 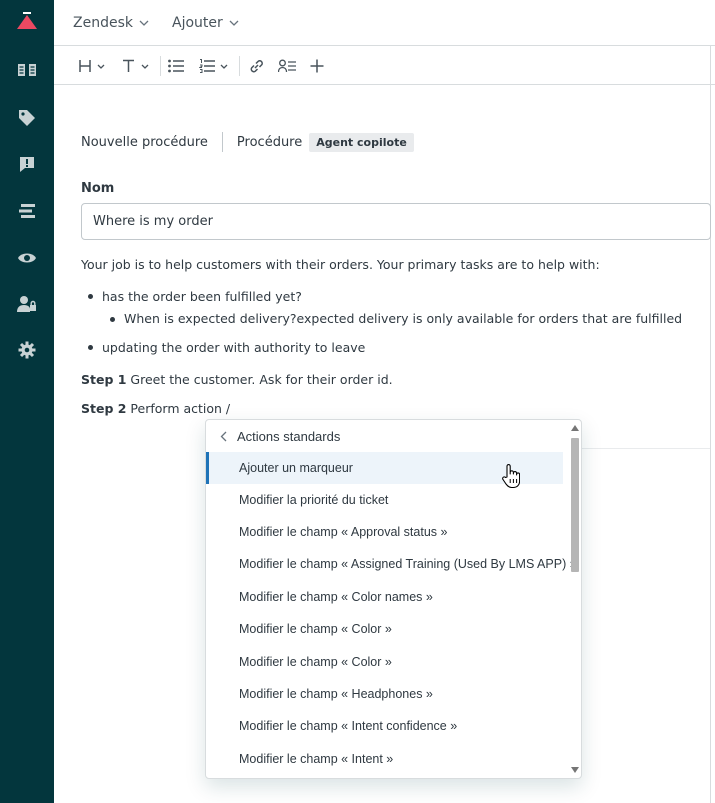 I want to click on dropdown-scrollbar-thumb, so click(x=575, y=505).